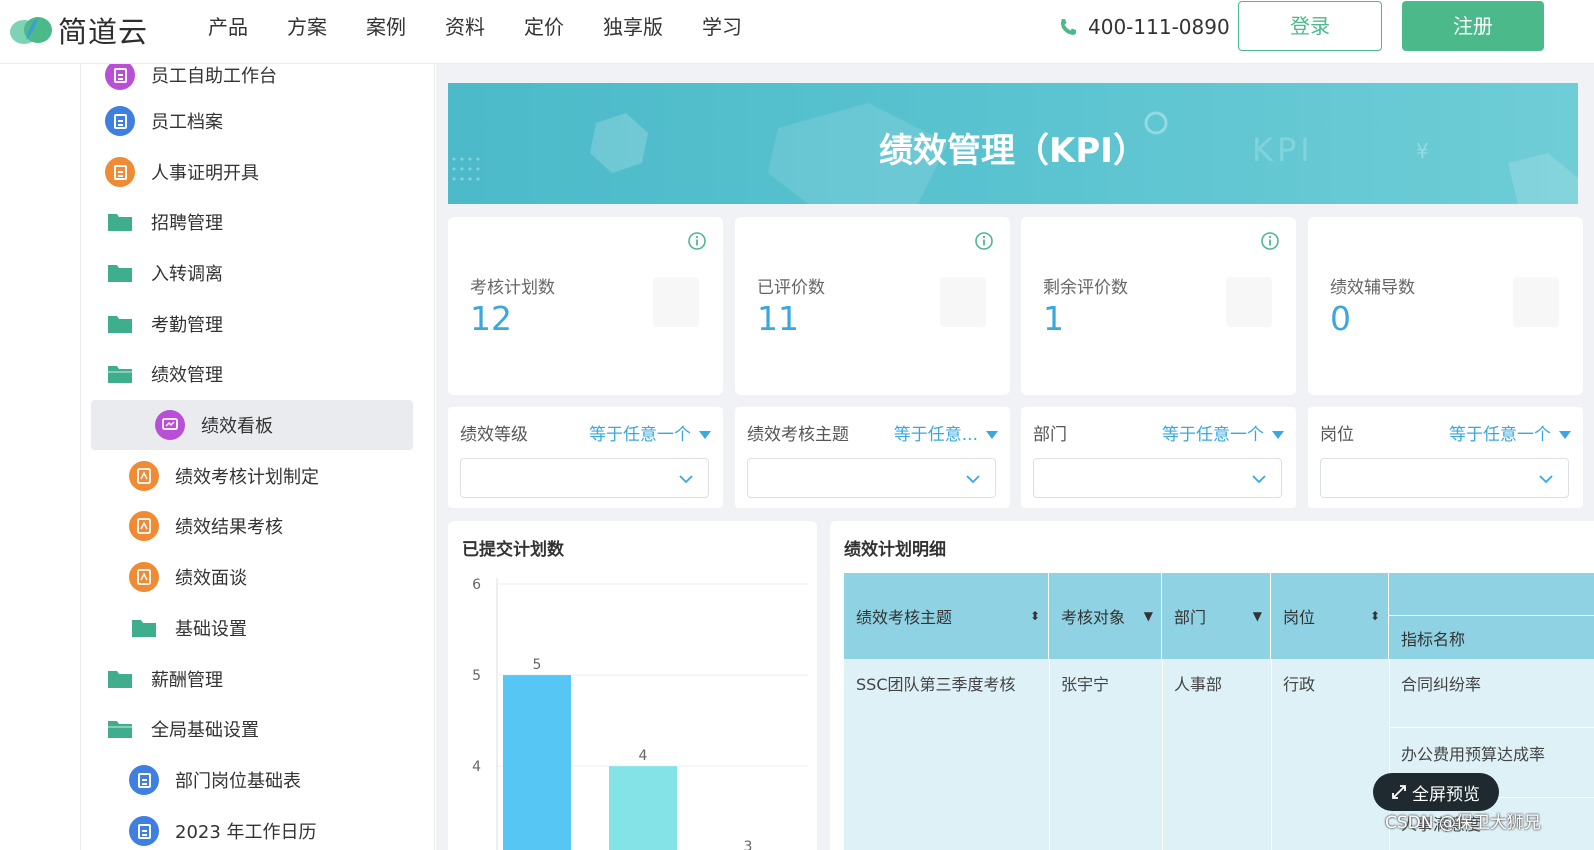 The height and width of the screenshot is (850, 1594). I want to click on sidebar-item: 全局基础设置, so click(257, 729).